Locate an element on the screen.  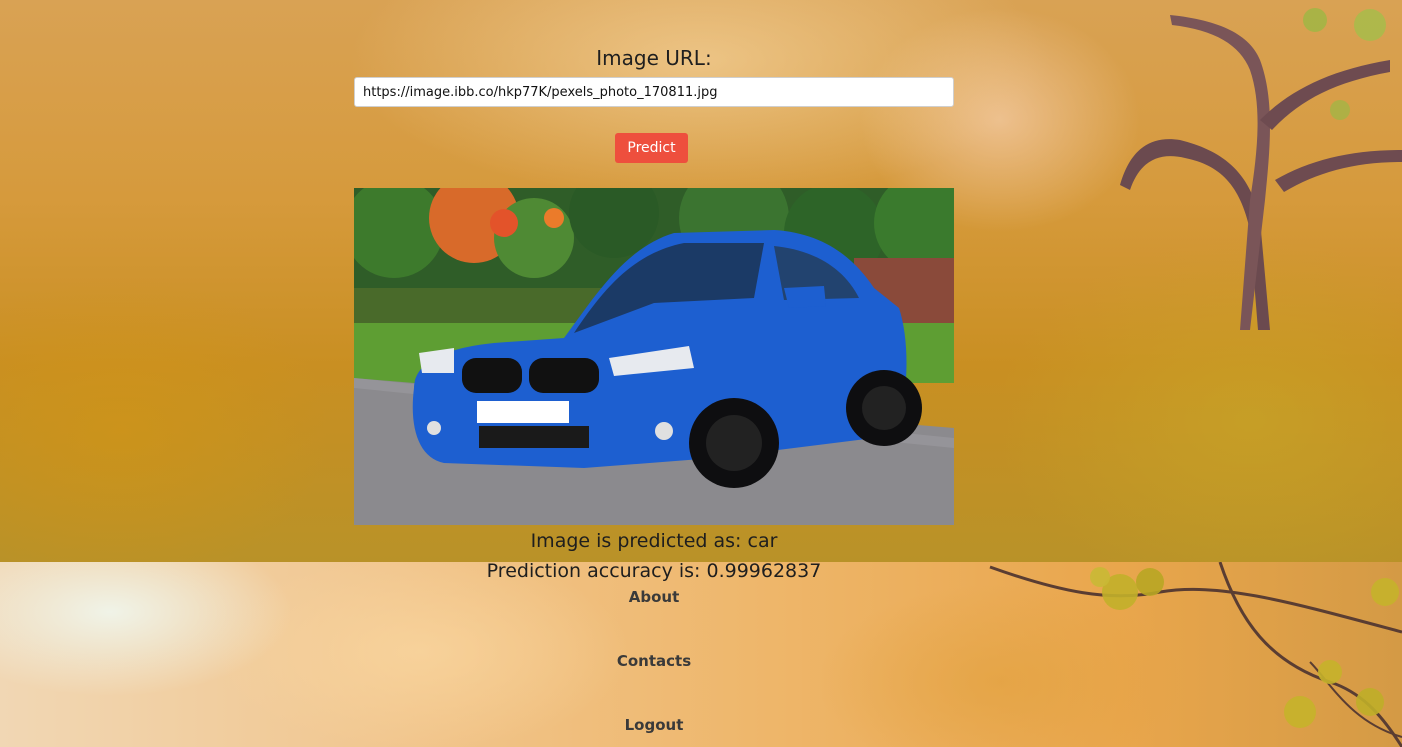
nav-about-link: About is located at coordinates (654, 597).